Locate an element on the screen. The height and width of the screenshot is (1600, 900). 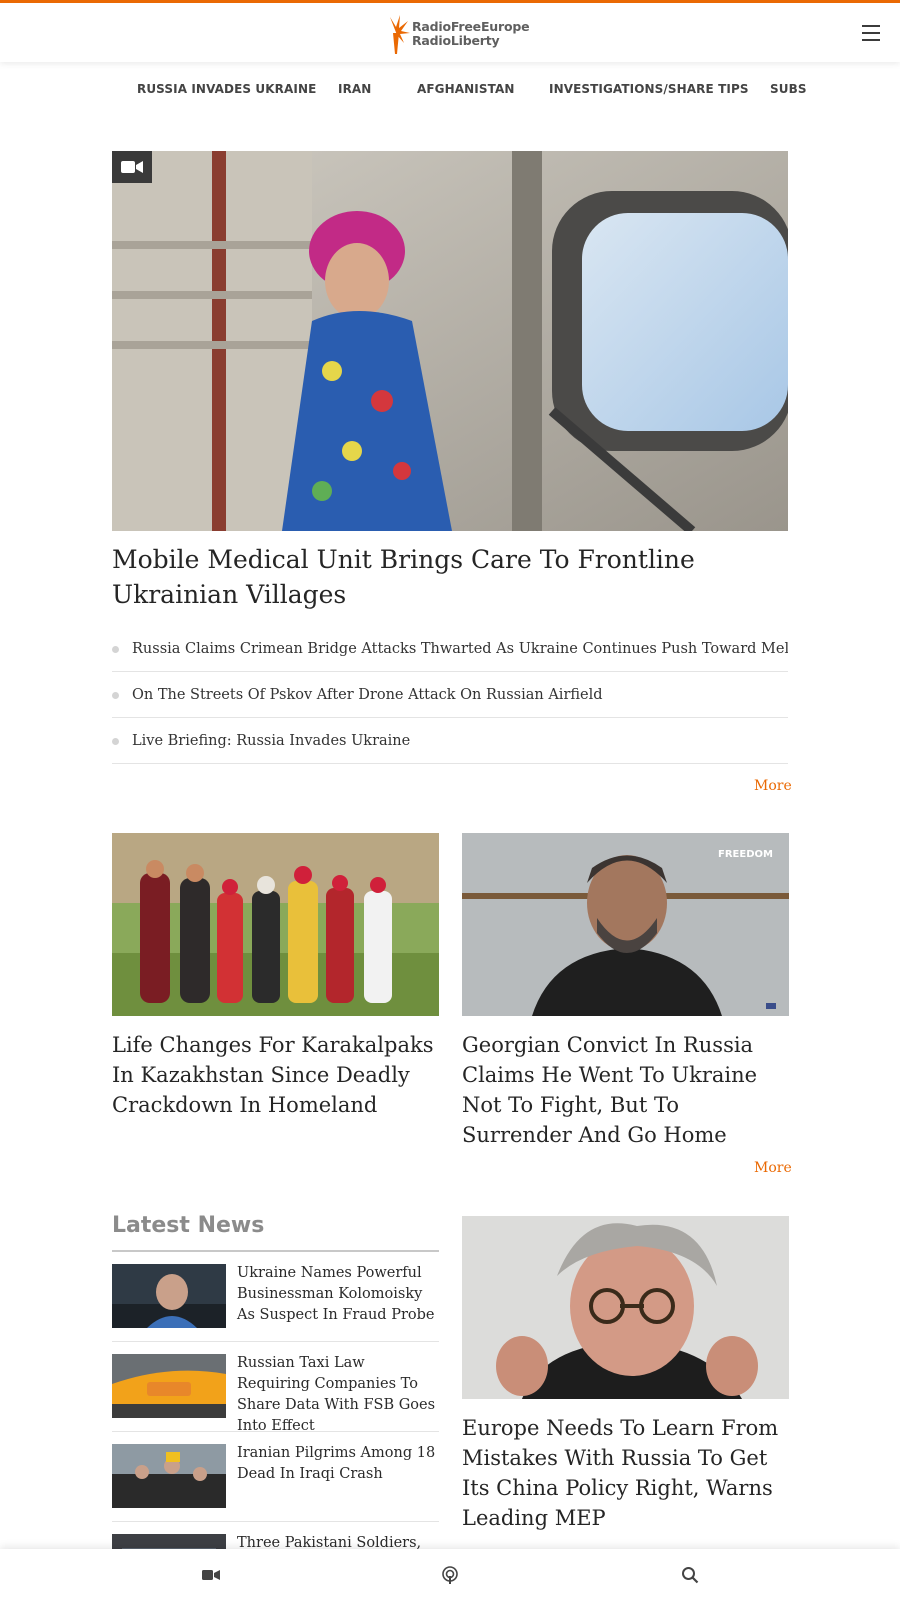
section-heading: Latest News is located at coordinates (188, 1225).